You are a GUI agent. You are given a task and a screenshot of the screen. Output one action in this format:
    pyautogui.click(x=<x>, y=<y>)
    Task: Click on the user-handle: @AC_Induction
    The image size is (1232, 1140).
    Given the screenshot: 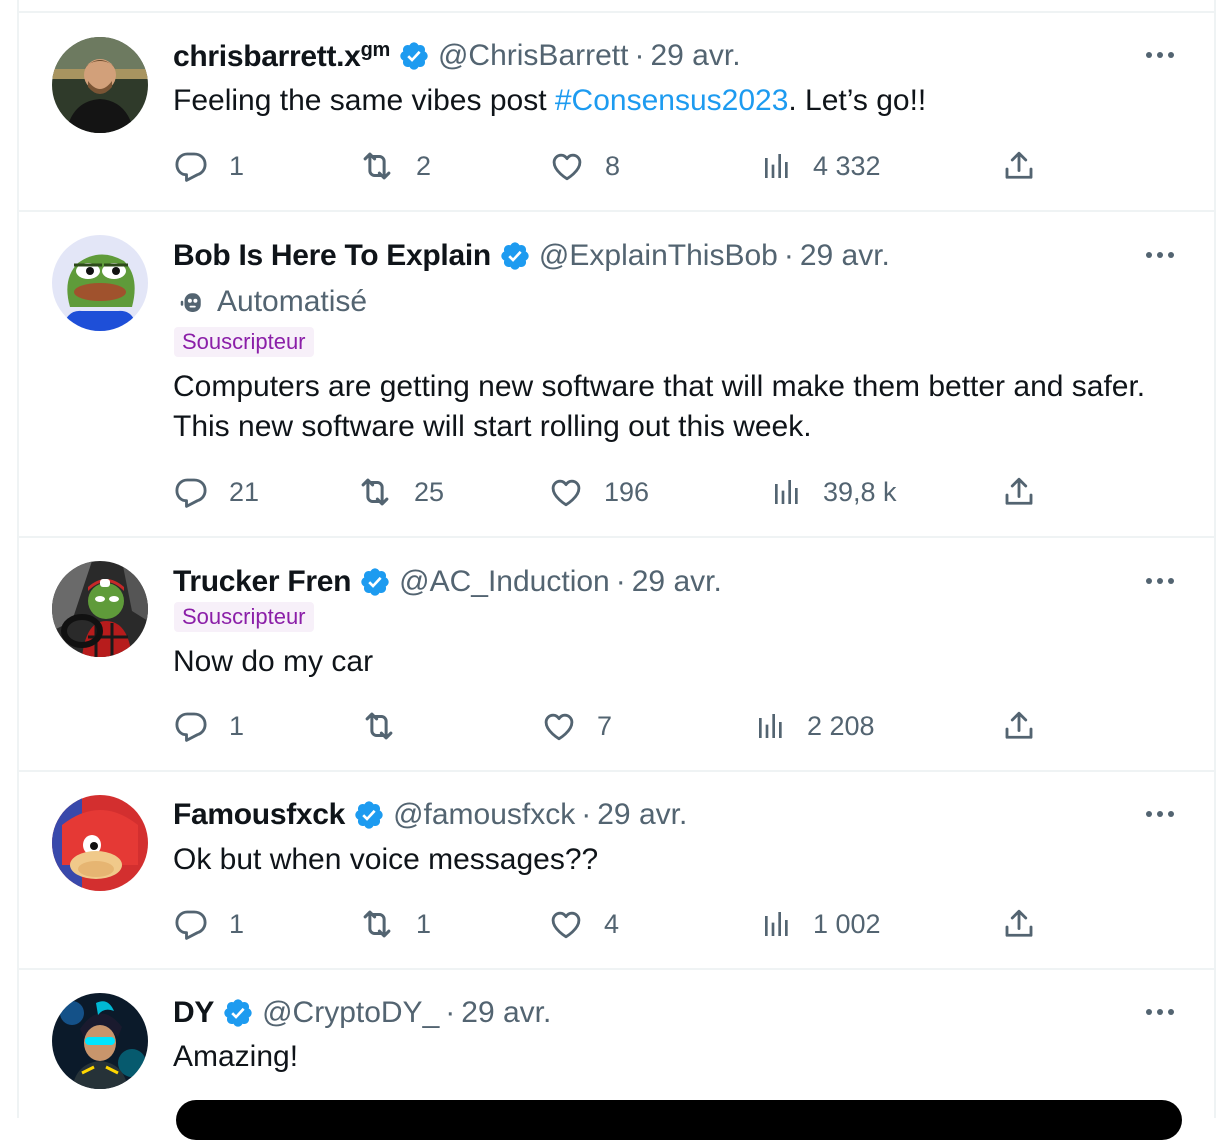 What is the action you would take?
    pyautogui.click(x=504, y=582)
    